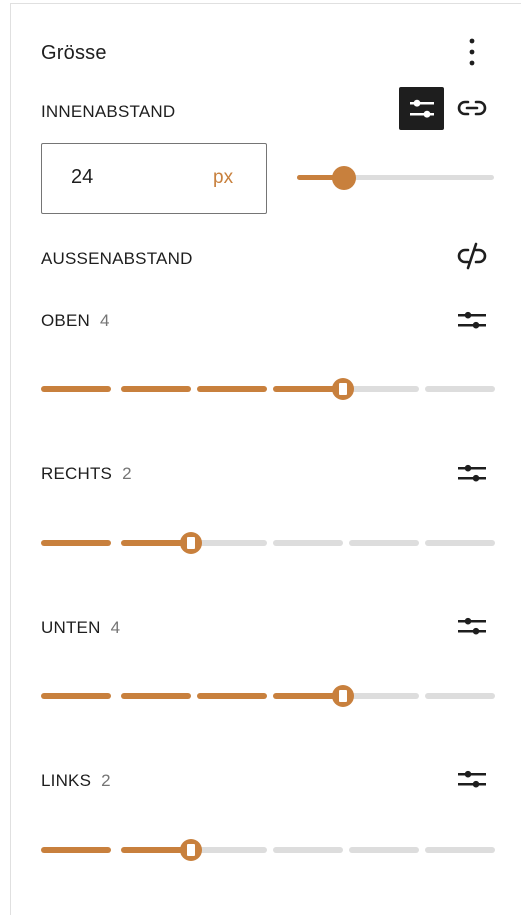 This screenshot has width=521, height=915. I want to click on panel-title: Grösse, so click(74, 53).